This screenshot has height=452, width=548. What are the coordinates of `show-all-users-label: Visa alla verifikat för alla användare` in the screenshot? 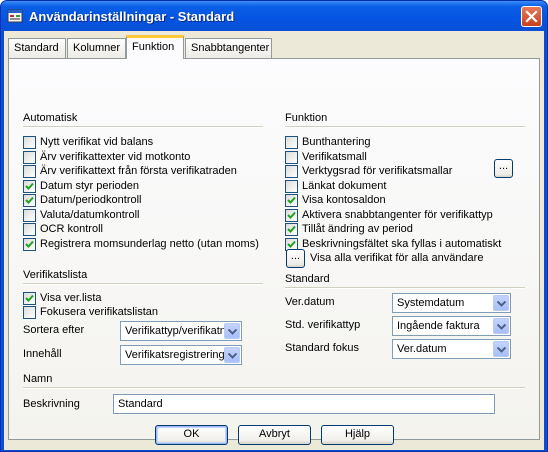 It's located at (397, 258).